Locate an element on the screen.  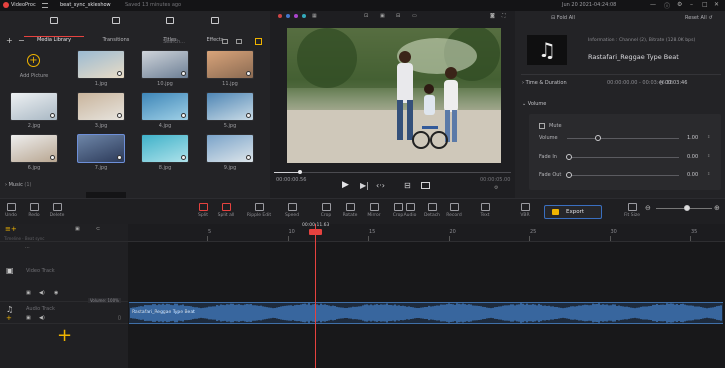
preview-settings-icon: ⚙ is located at coordinates (496, 188).